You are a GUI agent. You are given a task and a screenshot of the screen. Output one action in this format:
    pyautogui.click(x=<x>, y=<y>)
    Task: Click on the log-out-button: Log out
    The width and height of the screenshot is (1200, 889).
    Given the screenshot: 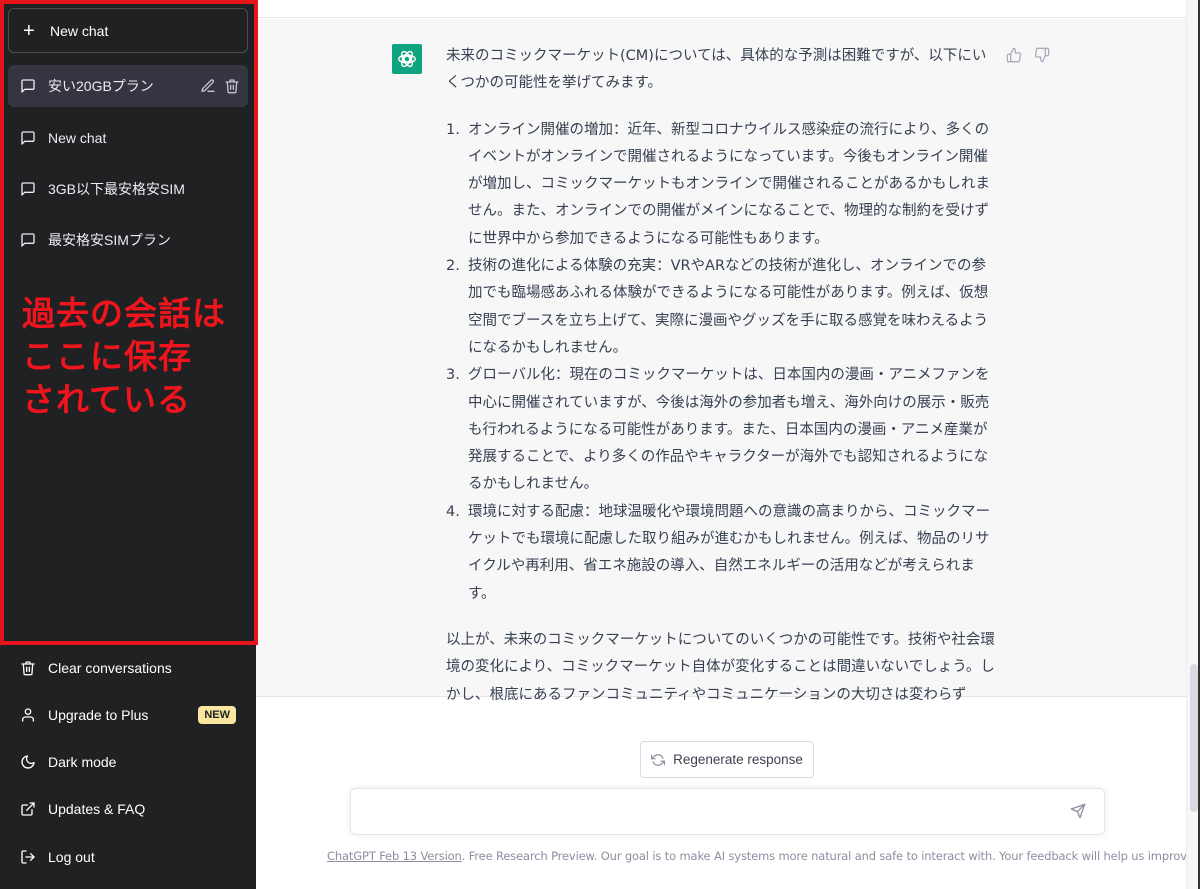 What is the action you would take?
    pyautogui.click(x=128, y=857)
    